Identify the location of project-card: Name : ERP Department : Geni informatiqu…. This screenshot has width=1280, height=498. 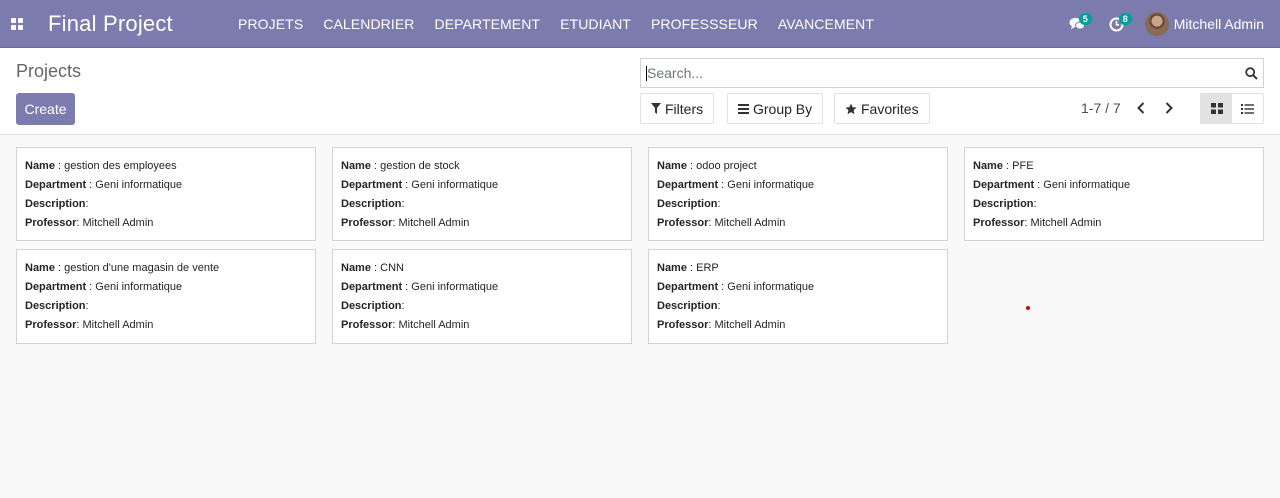
(798, 296).